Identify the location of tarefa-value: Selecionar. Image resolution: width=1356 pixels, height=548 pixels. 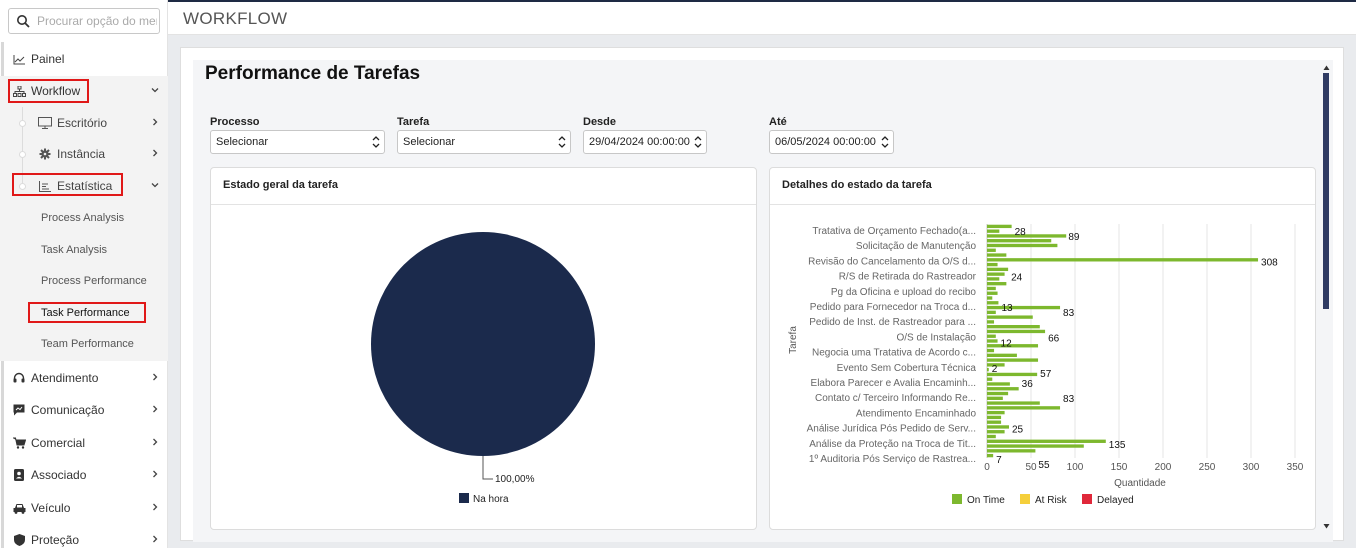
(429, 142).